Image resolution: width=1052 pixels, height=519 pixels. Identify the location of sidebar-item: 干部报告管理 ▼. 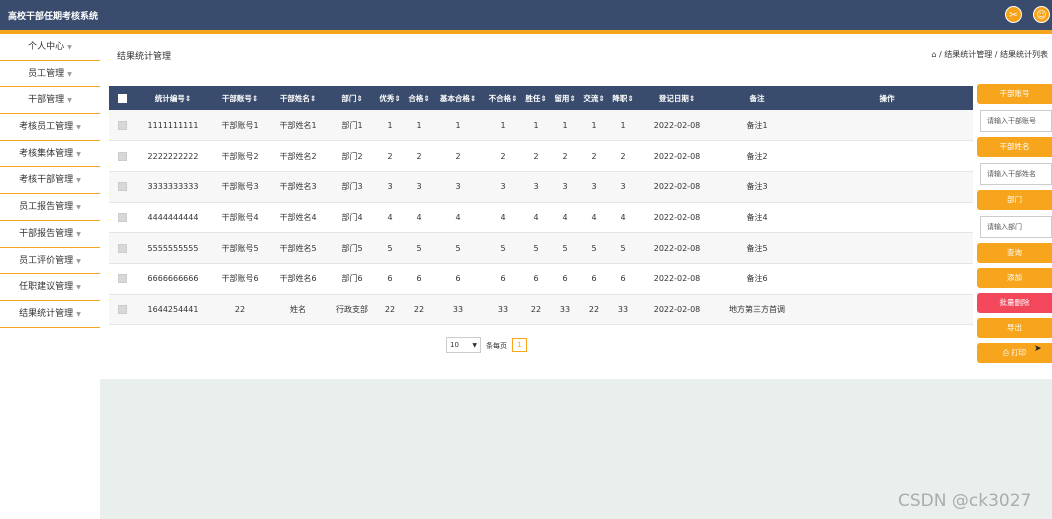
(50, 234).